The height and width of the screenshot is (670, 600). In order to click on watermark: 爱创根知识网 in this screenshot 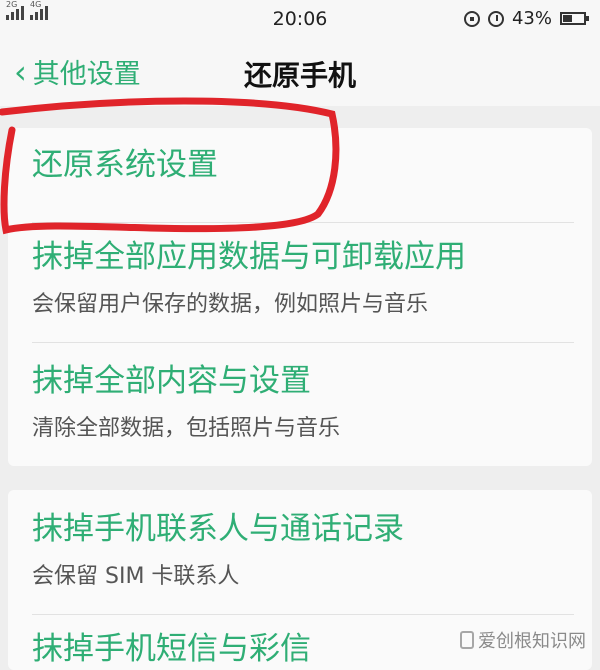, I will do `click(523, 640)`.